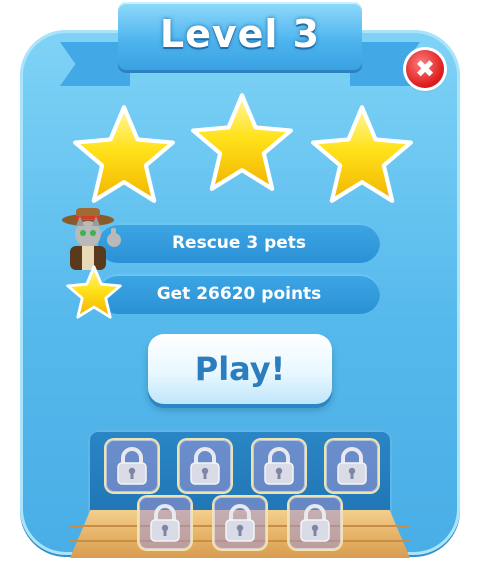 This screenshot has width=480, height=567. I want to click on cat-explorer-avatar, so click(91, 239).